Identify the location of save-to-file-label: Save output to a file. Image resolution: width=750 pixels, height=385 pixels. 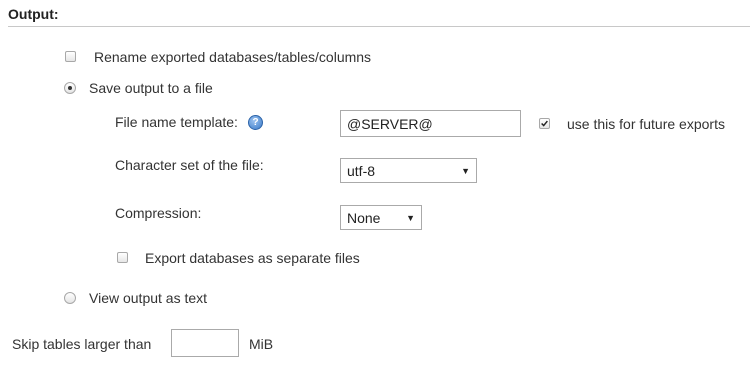
(151, 88).